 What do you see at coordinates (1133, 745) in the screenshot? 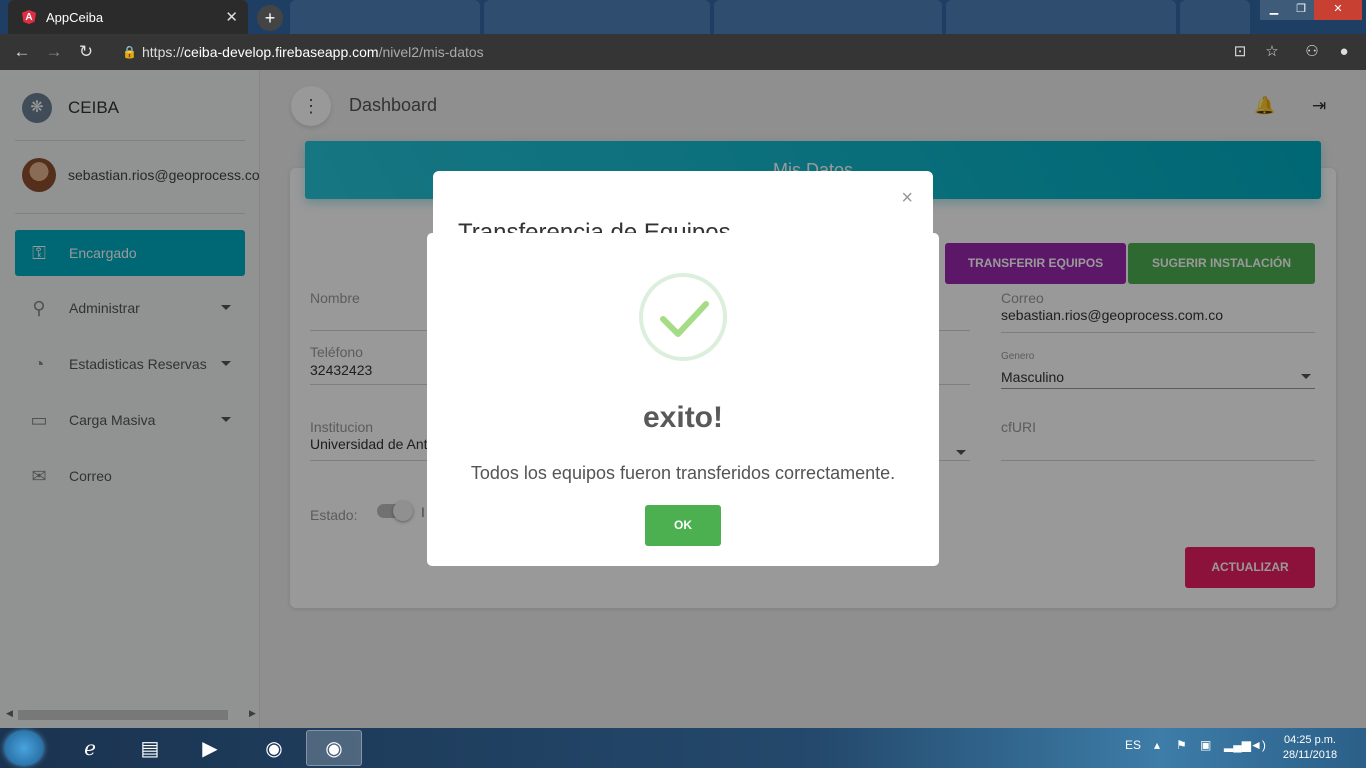
I see `language-indicator: ES` at bounding box center [1133, 745].